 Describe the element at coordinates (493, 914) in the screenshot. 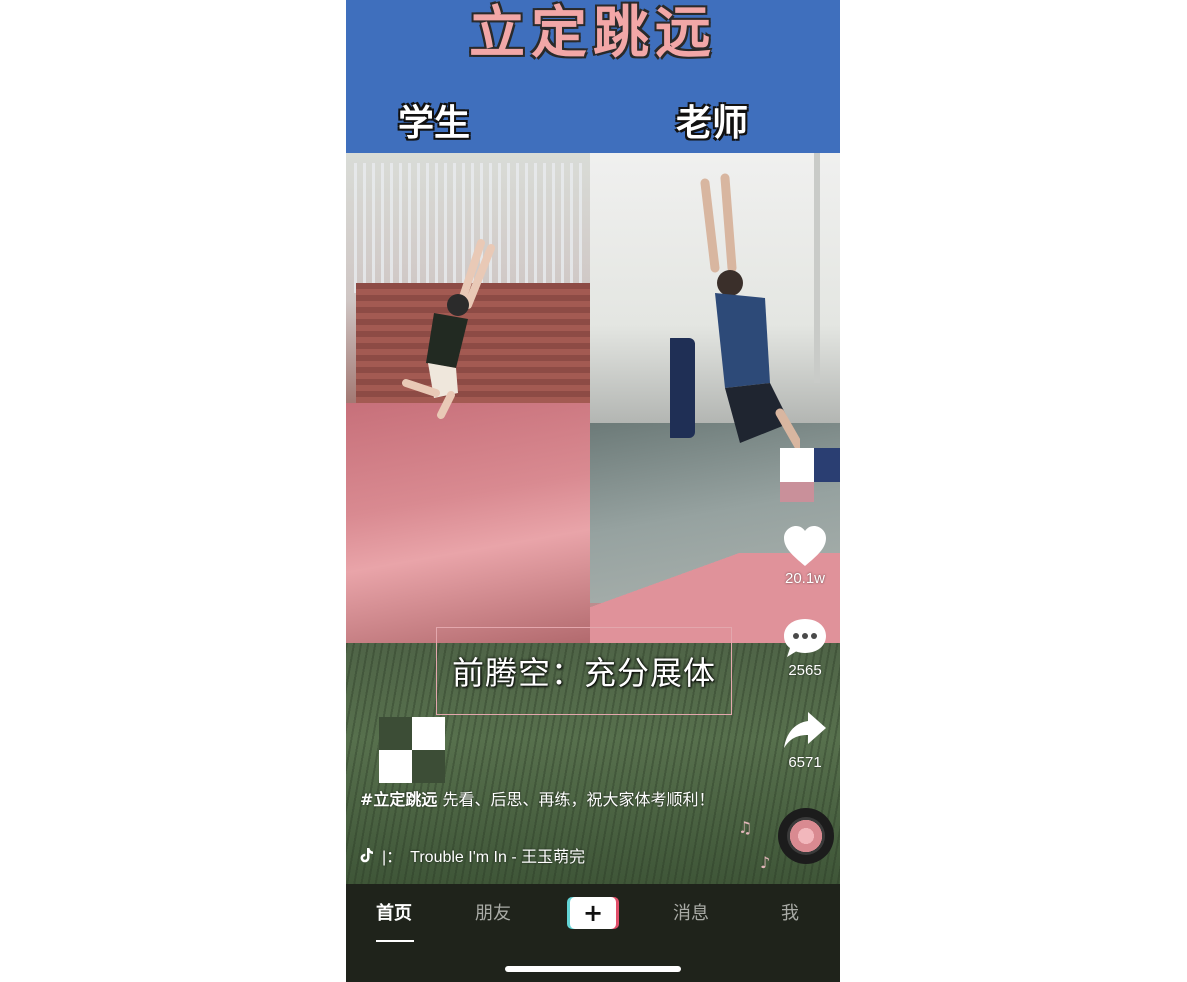

I see `nav-friends: 朋友` at that location.